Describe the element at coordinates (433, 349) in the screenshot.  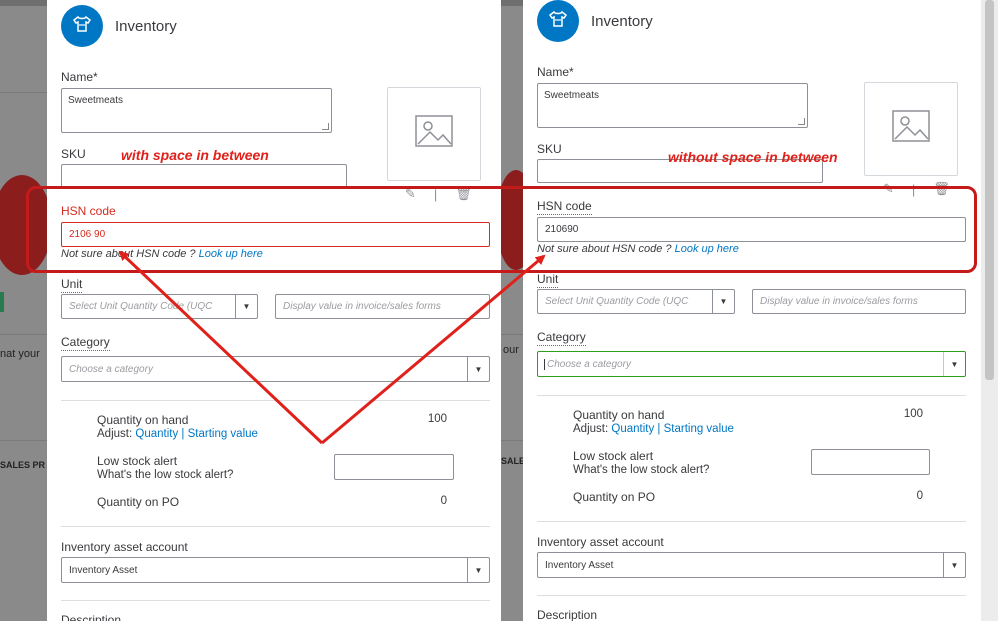
I see `arrow-to-right-hsn` at that location.